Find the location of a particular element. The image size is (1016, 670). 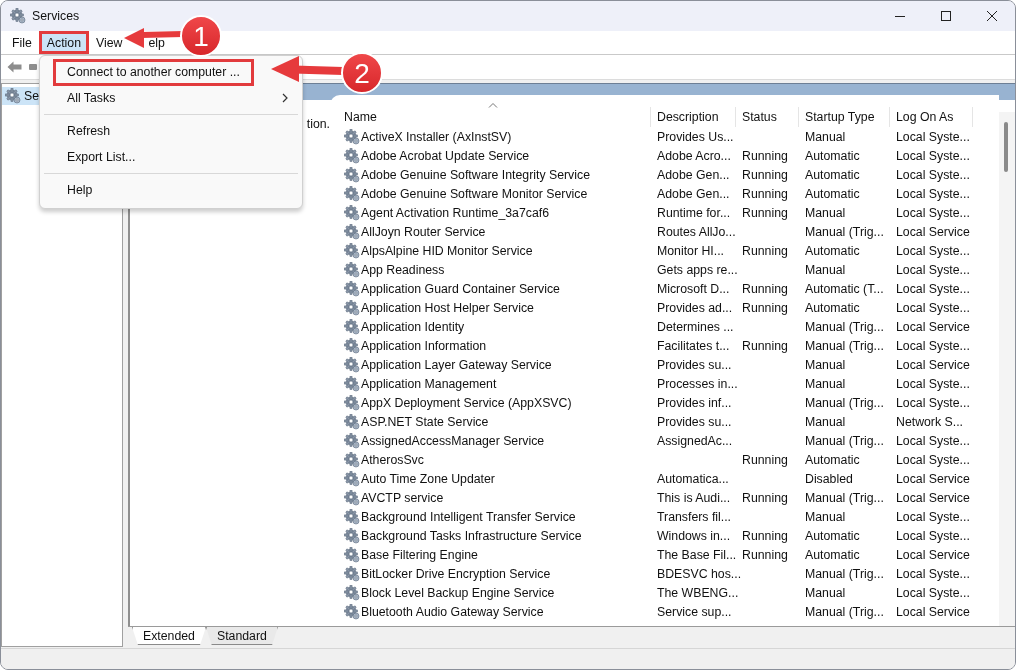

service-name: AVCTP service is located at coordinates (402, 497).